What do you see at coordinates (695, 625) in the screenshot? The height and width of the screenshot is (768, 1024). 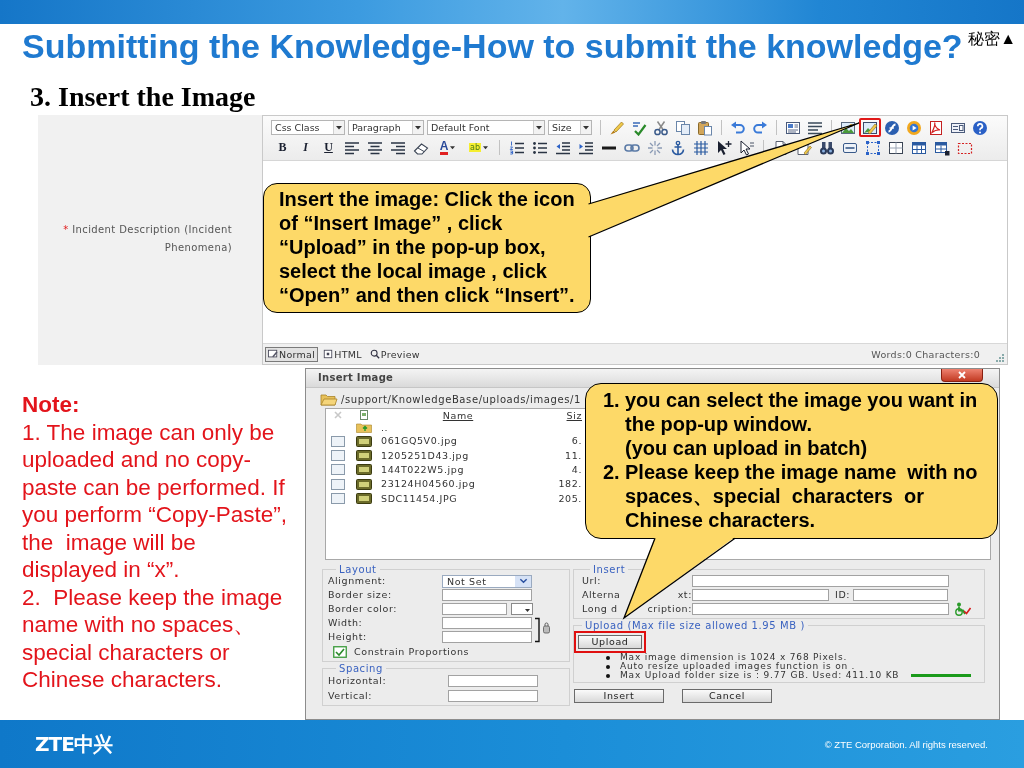 I see `group-legend: Upload (Max file size allowed 1.95 MB )` at bounding box center [695, 625].